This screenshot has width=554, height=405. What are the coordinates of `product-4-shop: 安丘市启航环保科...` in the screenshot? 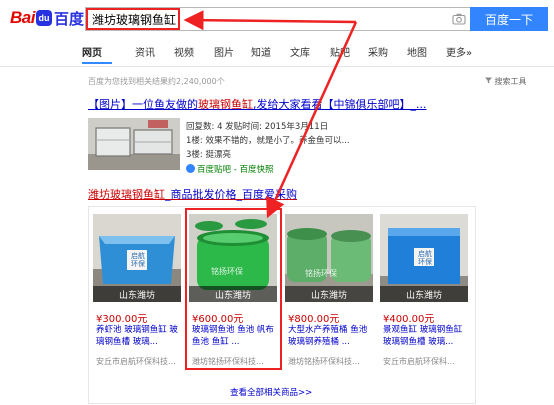 It's located at (426, 361).